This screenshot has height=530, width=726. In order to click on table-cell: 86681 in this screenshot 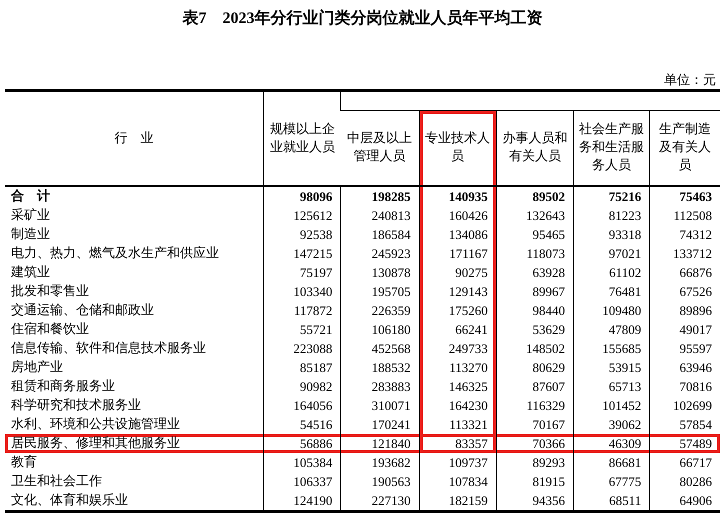, I will do `click(612, 462)`.